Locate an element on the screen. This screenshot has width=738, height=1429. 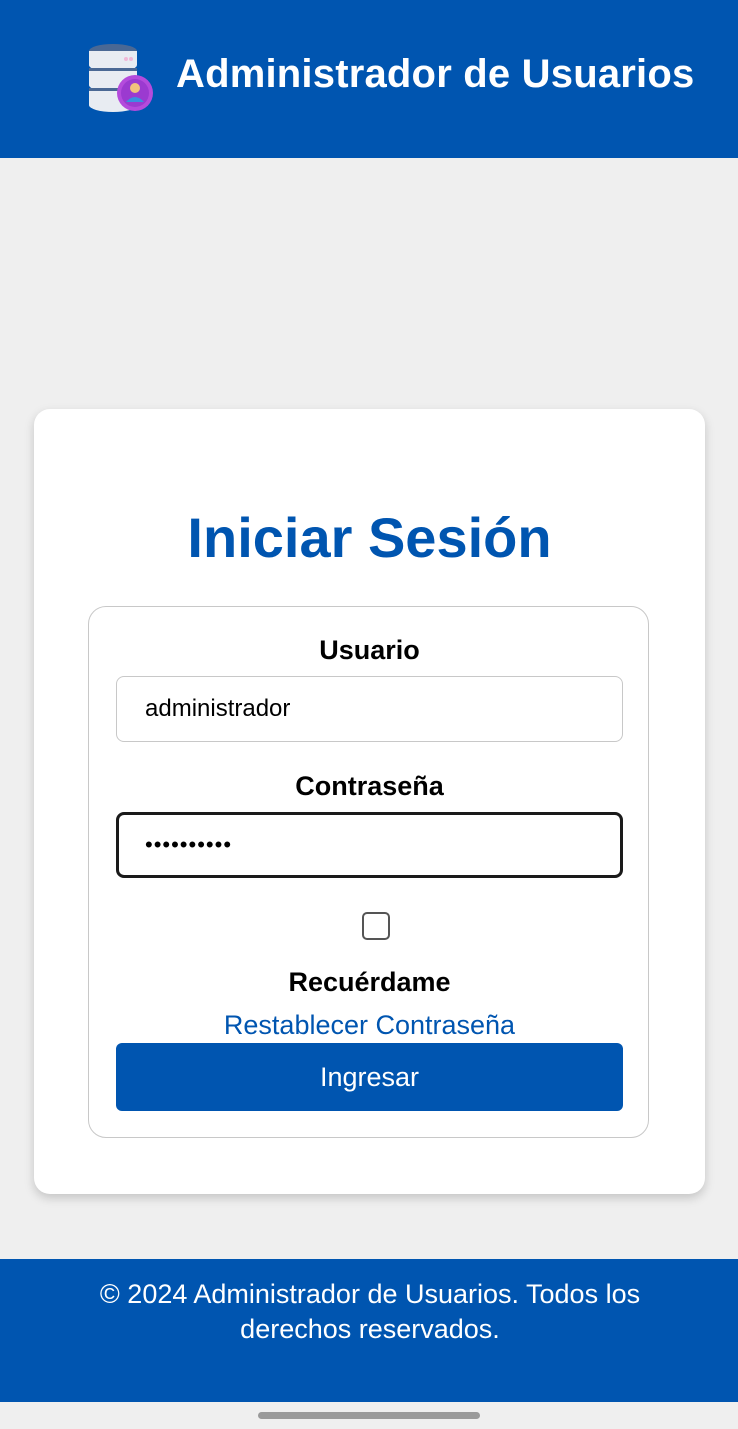
password-label: Contraseña is located at coordinates (369, 786).